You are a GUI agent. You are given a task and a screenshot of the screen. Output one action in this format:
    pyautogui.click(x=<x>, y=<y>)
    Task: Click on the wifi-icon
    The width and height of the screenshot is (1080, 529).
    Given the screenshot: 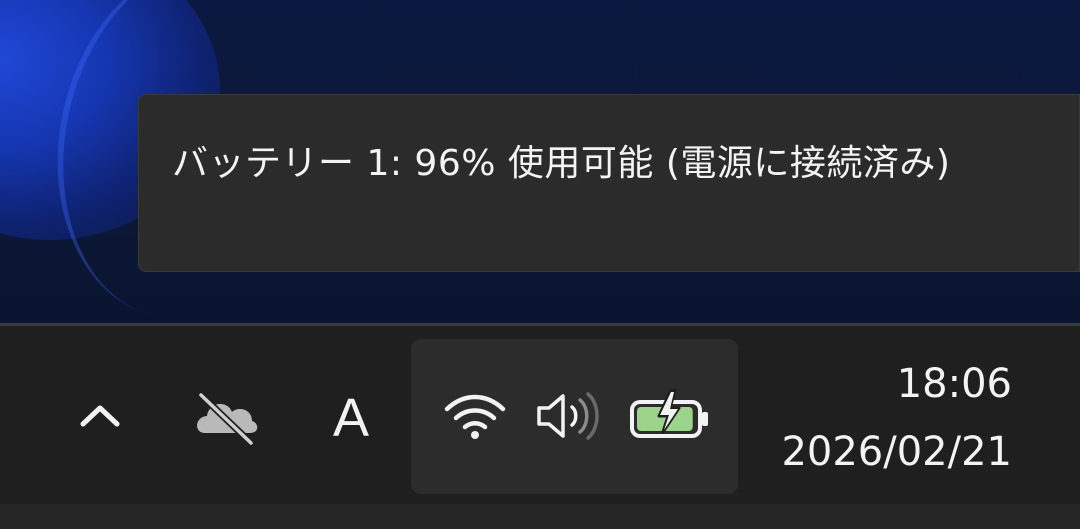 What is the action you would take?
    pyautogui.click(x=475, y=416)
    